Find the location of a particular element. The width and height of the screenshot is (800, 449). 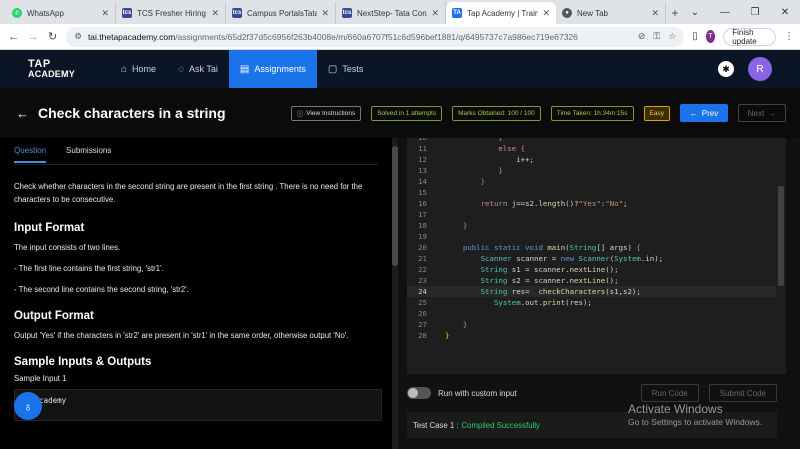

code-line: 23 String s2 = scanner.nextLine(); is located at coordinates (591, 280).